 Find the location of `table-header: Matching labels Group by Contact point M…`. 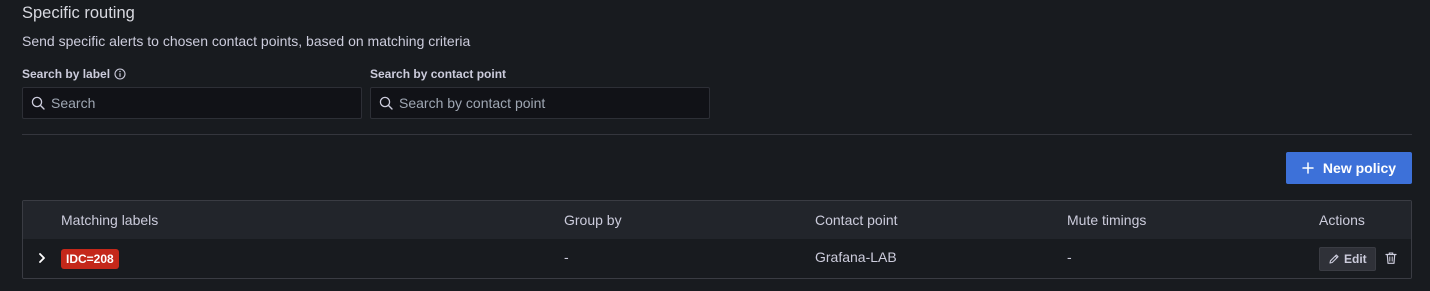

table-header: Matching labels Group by Contact point M… is located at coordinates (717, 220).